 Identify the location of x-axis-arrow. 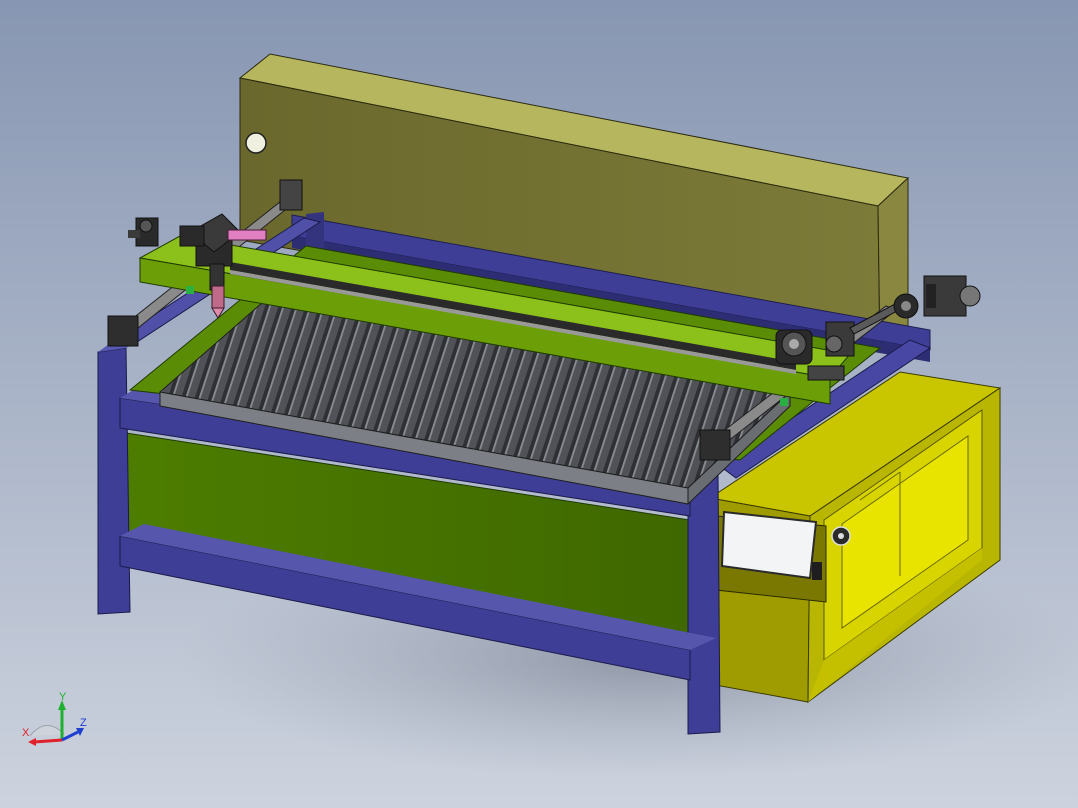
(48, 741).